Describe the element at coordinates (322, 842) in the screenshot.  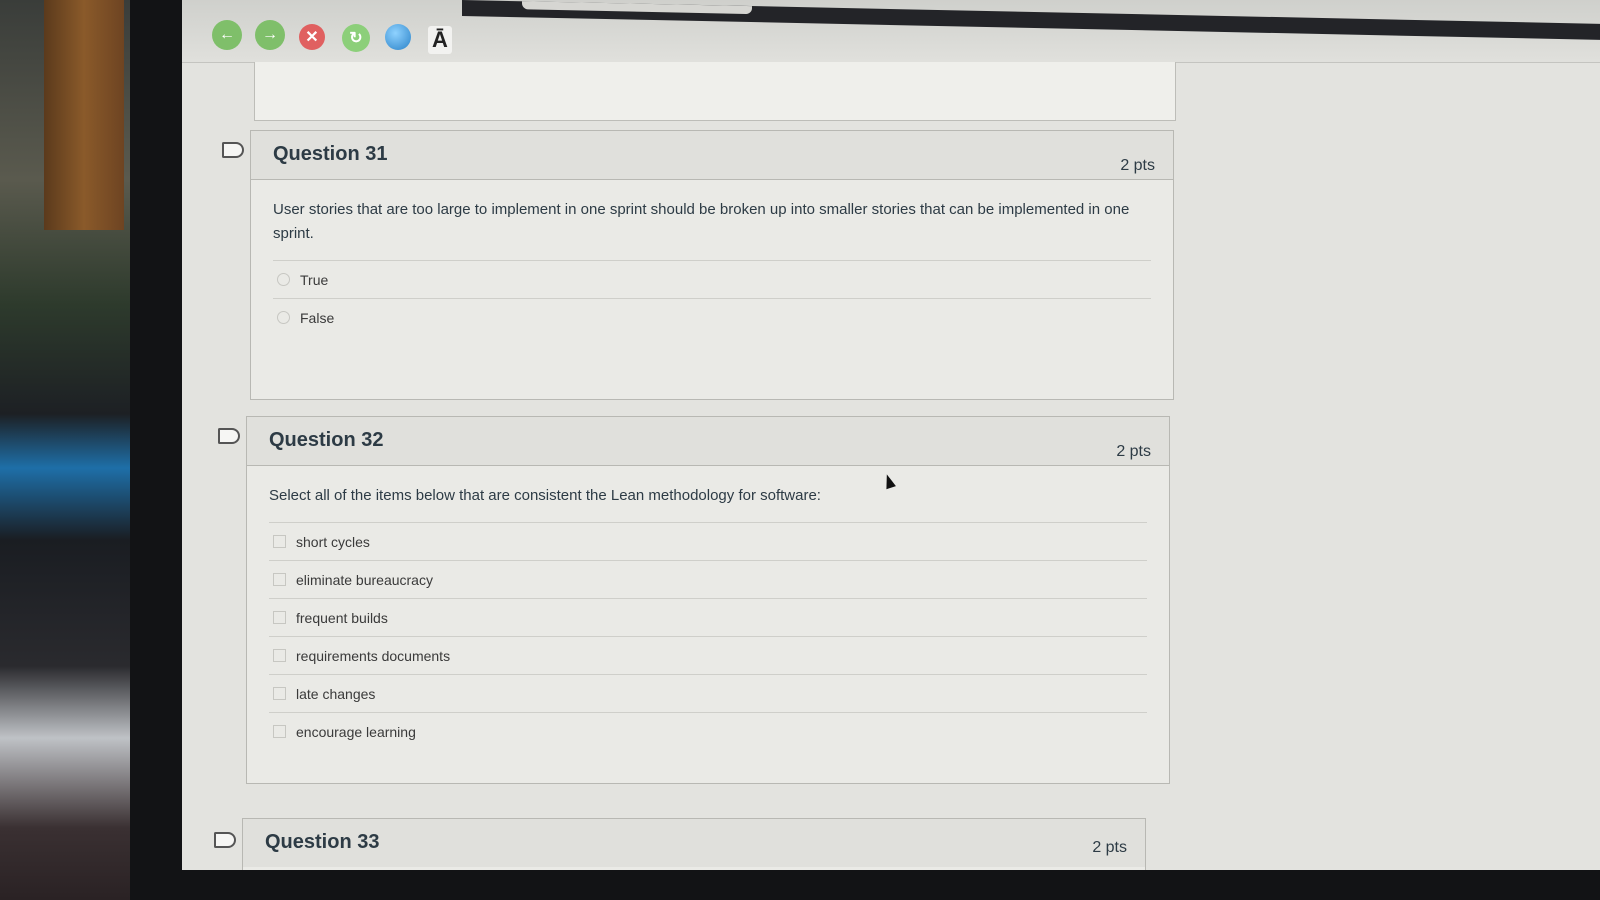
I see `question-title: Question 33` at that location.